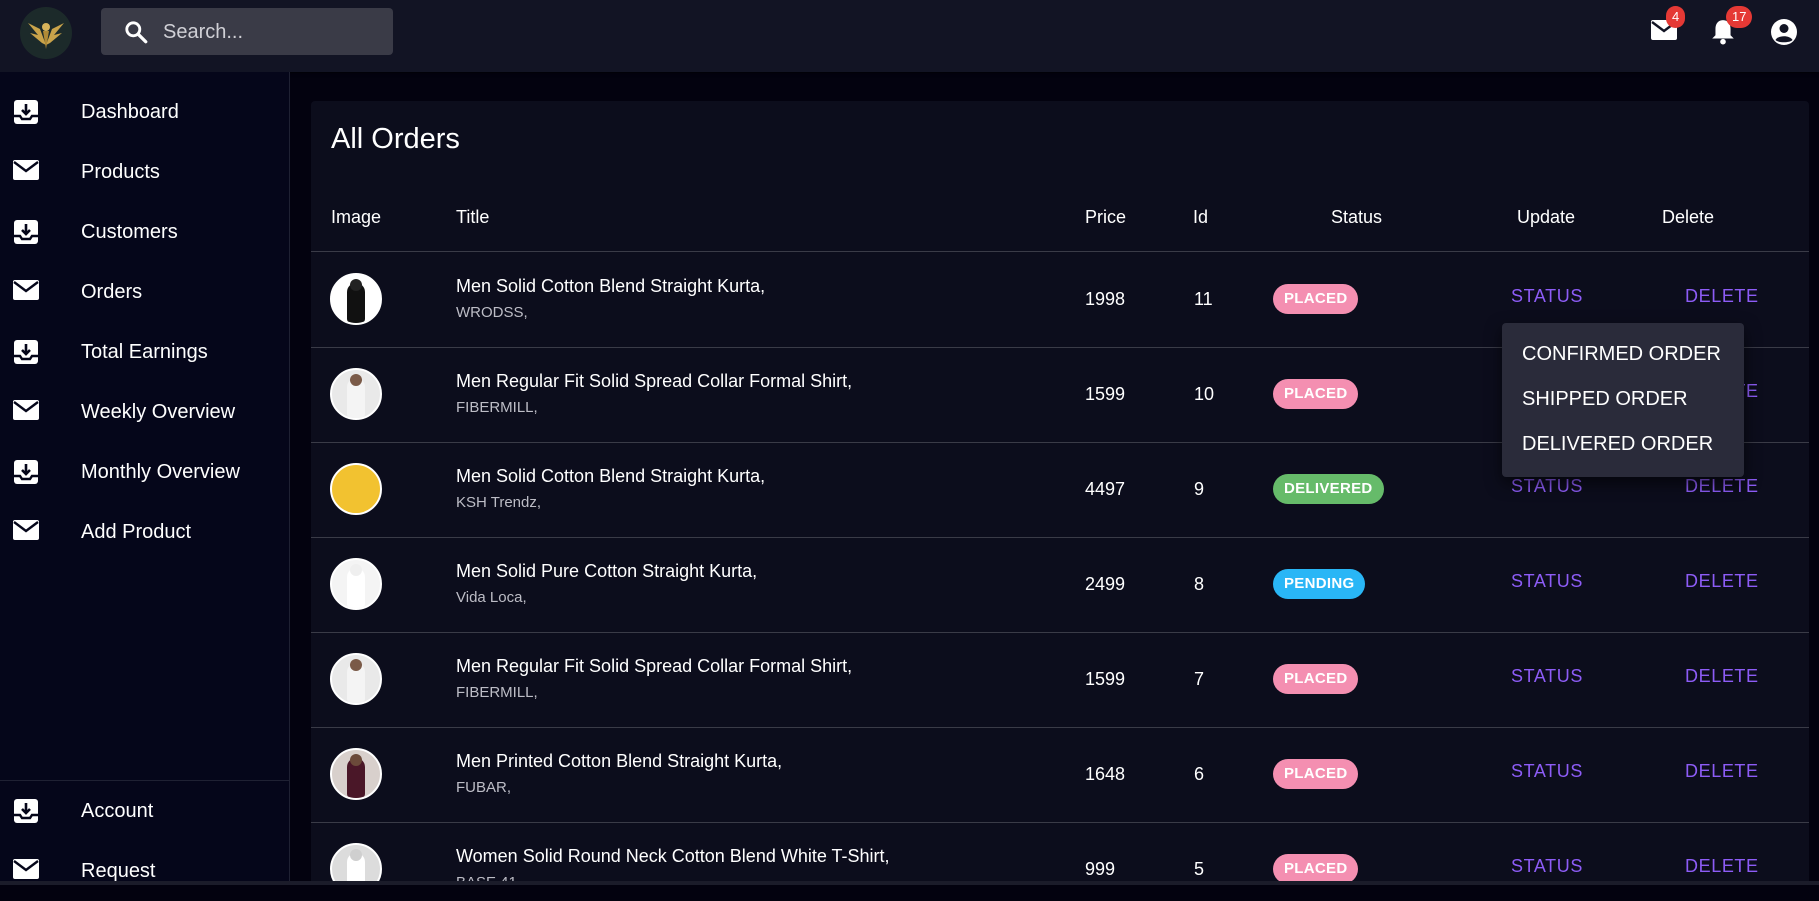 The image size is (1819, 901). Describe the element at coordinates (1739, 17) in the screenshot. I see `notifications-count-badge: 17` at that location.